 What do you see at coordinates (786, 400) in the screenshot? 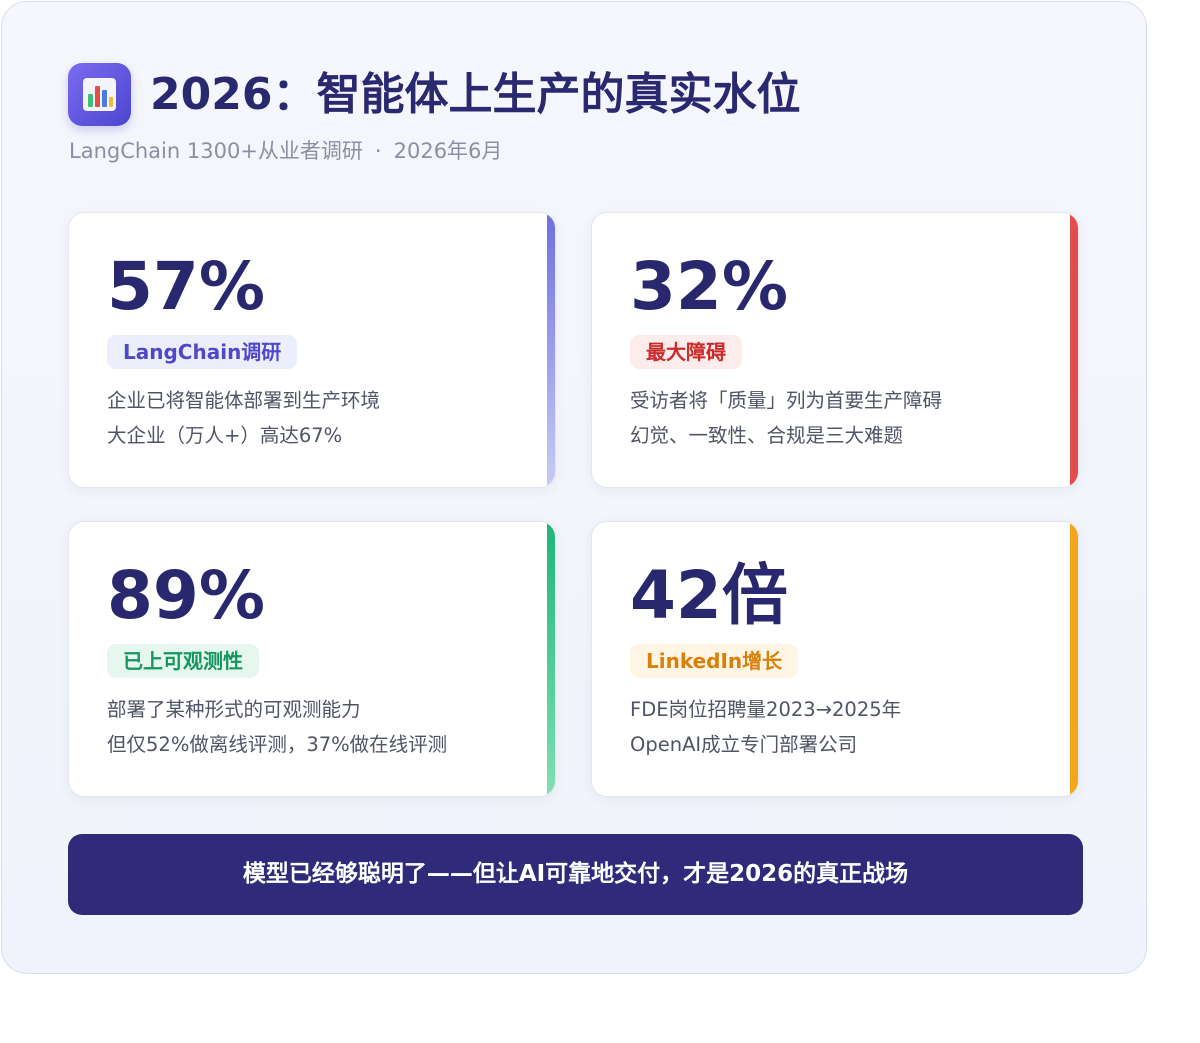
I see `stat-description-line: 受访者将「质量」列为首要生产障碍` at bounding box center [786, 400].